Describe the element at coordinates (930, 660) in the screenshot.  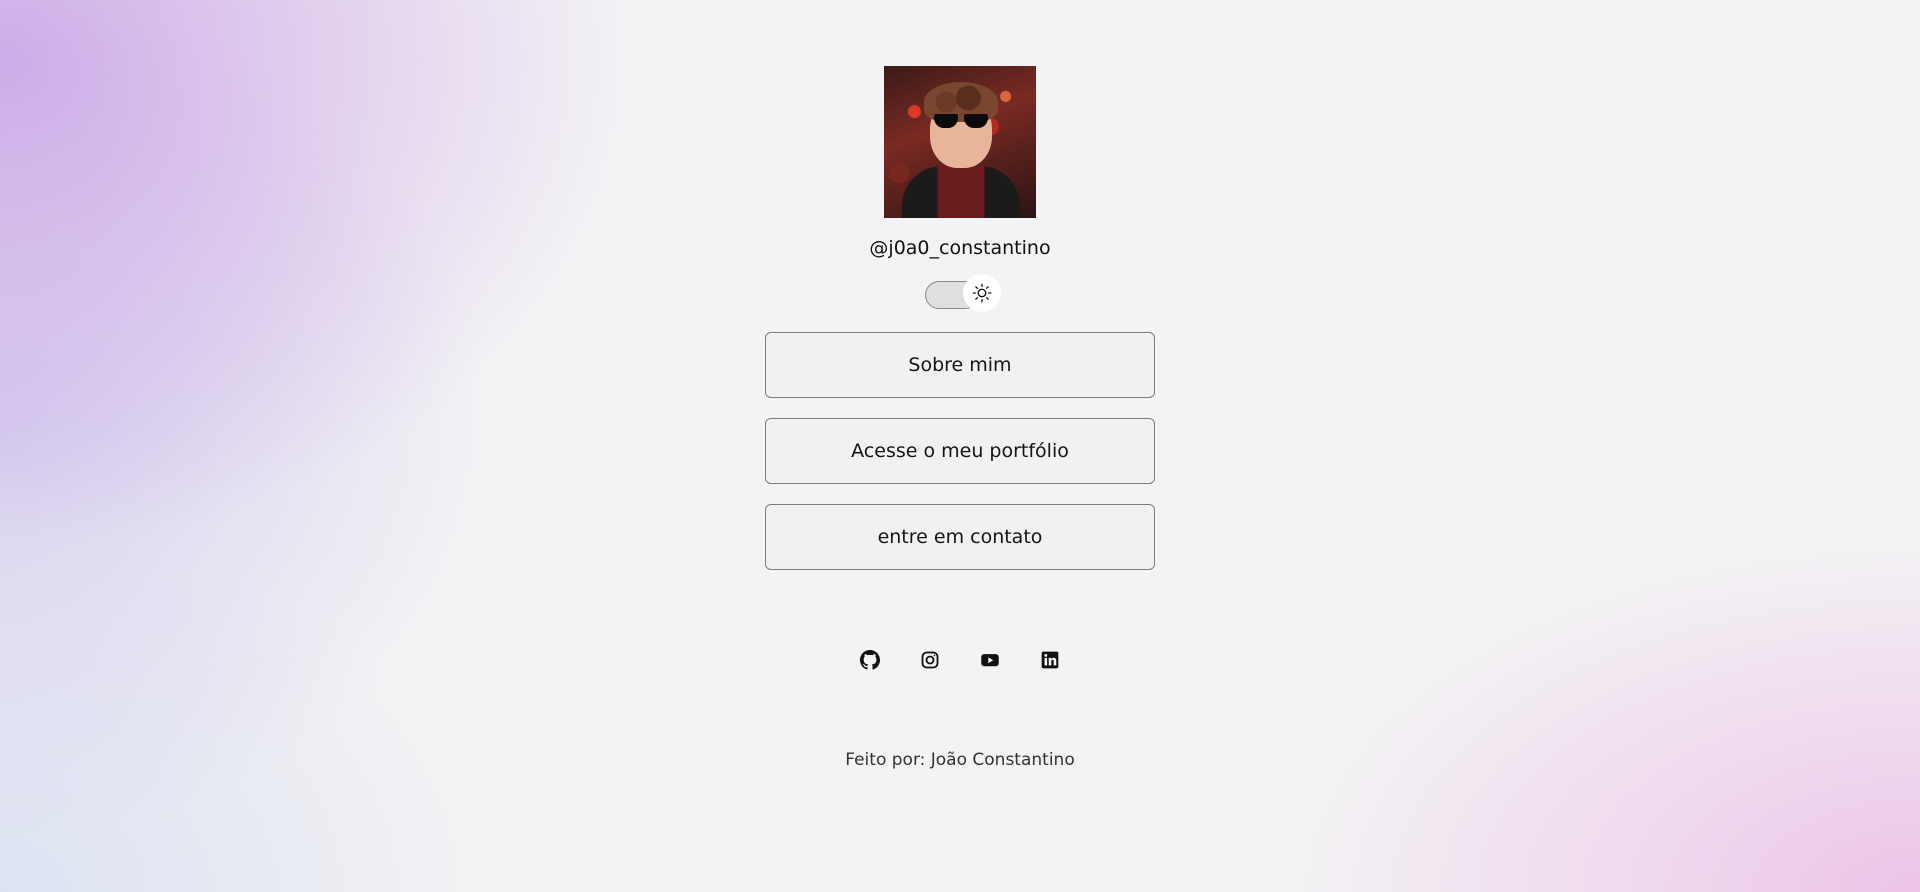
I see `instagram-icon` at that location.